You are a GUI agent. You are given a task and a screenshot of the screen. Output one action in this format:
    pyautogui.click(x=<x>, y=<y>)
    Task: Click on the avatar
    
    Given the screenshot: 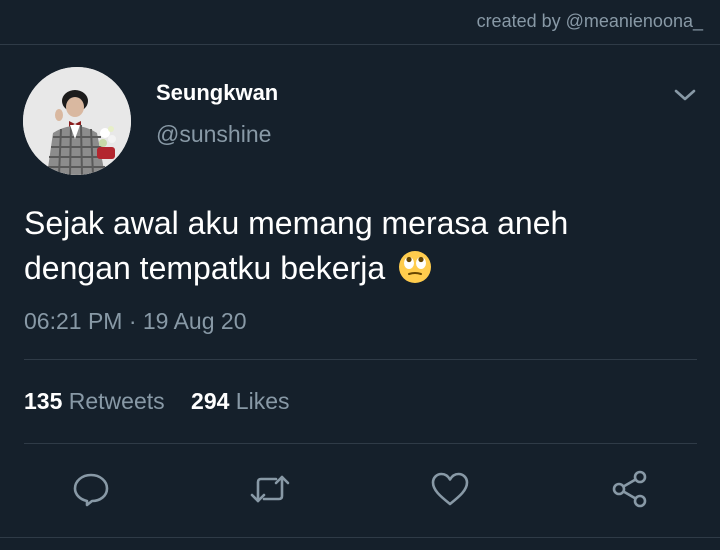 What is the action you would take?
    pyautogui.click(x=77, y=121)
    